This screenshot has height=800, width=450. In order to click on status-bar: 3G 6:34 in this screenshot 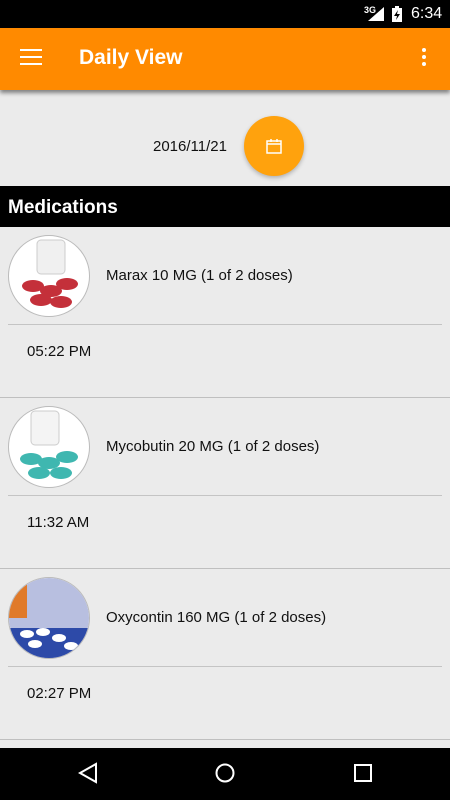, I will do `click(225, 14)`.